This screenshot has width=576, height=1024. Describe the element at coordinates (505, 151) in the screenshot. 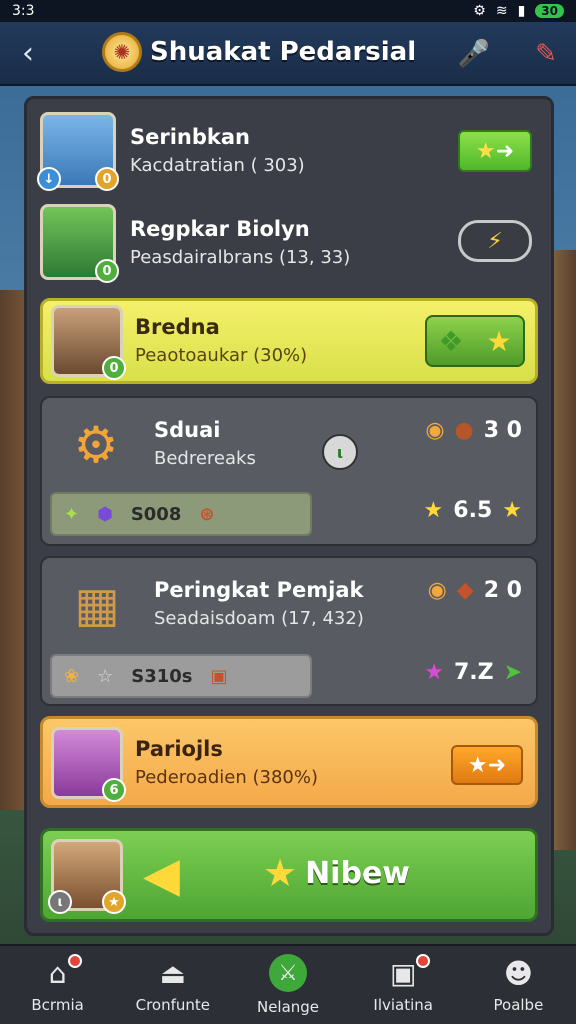

I see `arrow-right-icon: ➜` at that location.